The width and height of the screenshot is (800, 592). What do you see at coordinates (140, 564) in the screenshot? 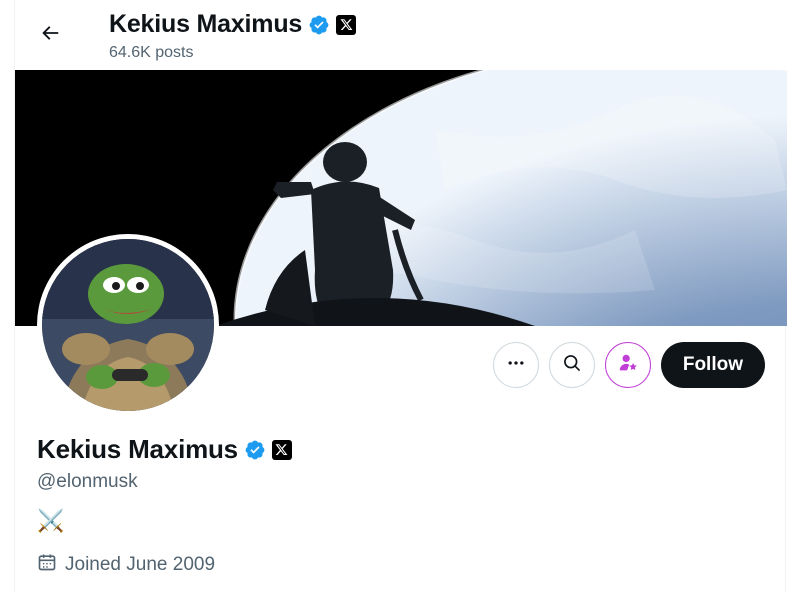
I see `joined-label: Joined June 2009` at bounding box center [140, 564].